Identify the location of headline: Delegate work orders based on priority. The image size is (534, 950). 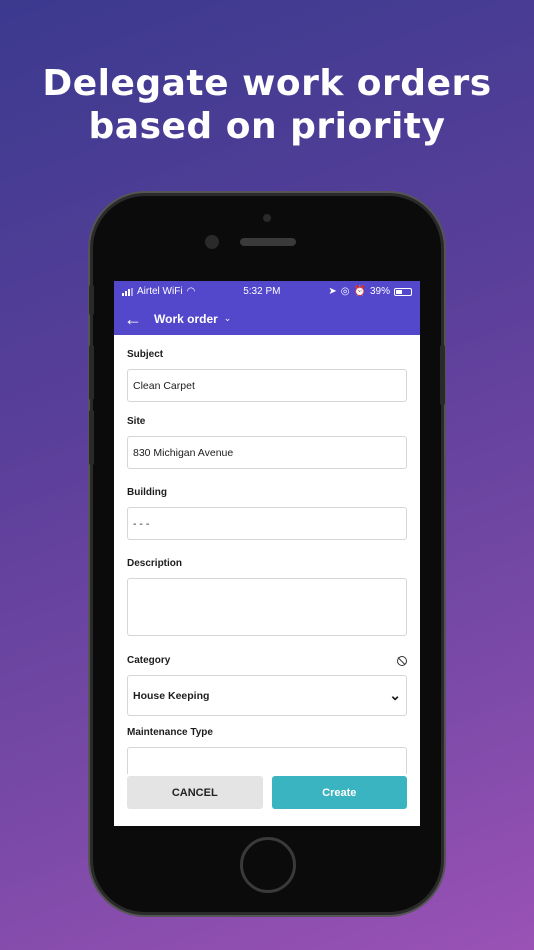
(267, 105).